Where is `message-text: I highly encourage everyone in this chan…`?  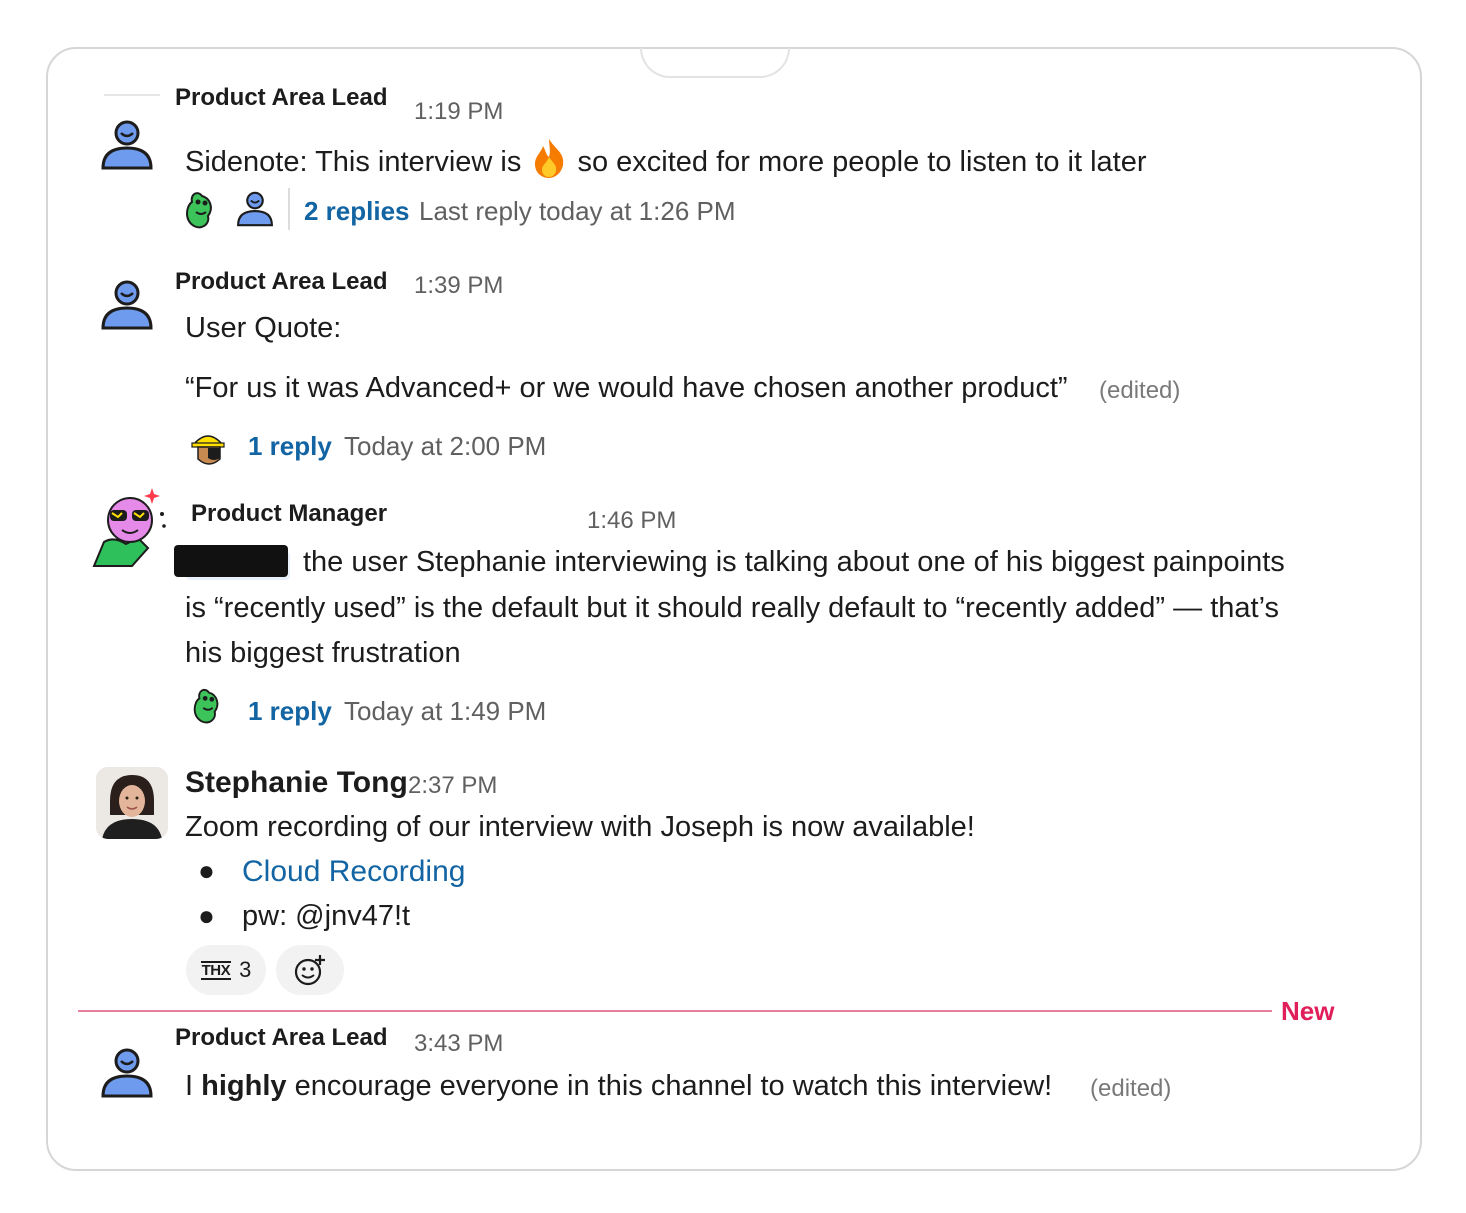 message-text: I highly encourage everyone in this chan… is located at coordinates (619, 1086).